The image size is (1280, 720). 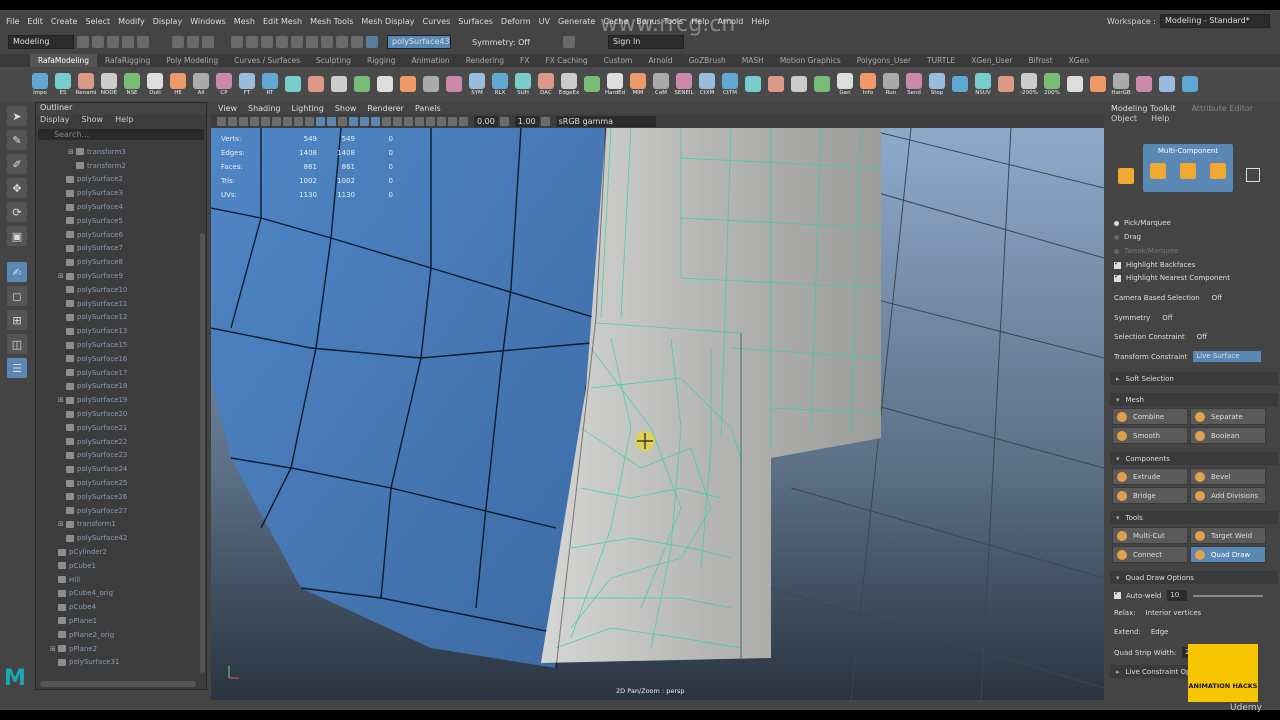 I want to click on color-management-icon, so click(x=545, y=121).